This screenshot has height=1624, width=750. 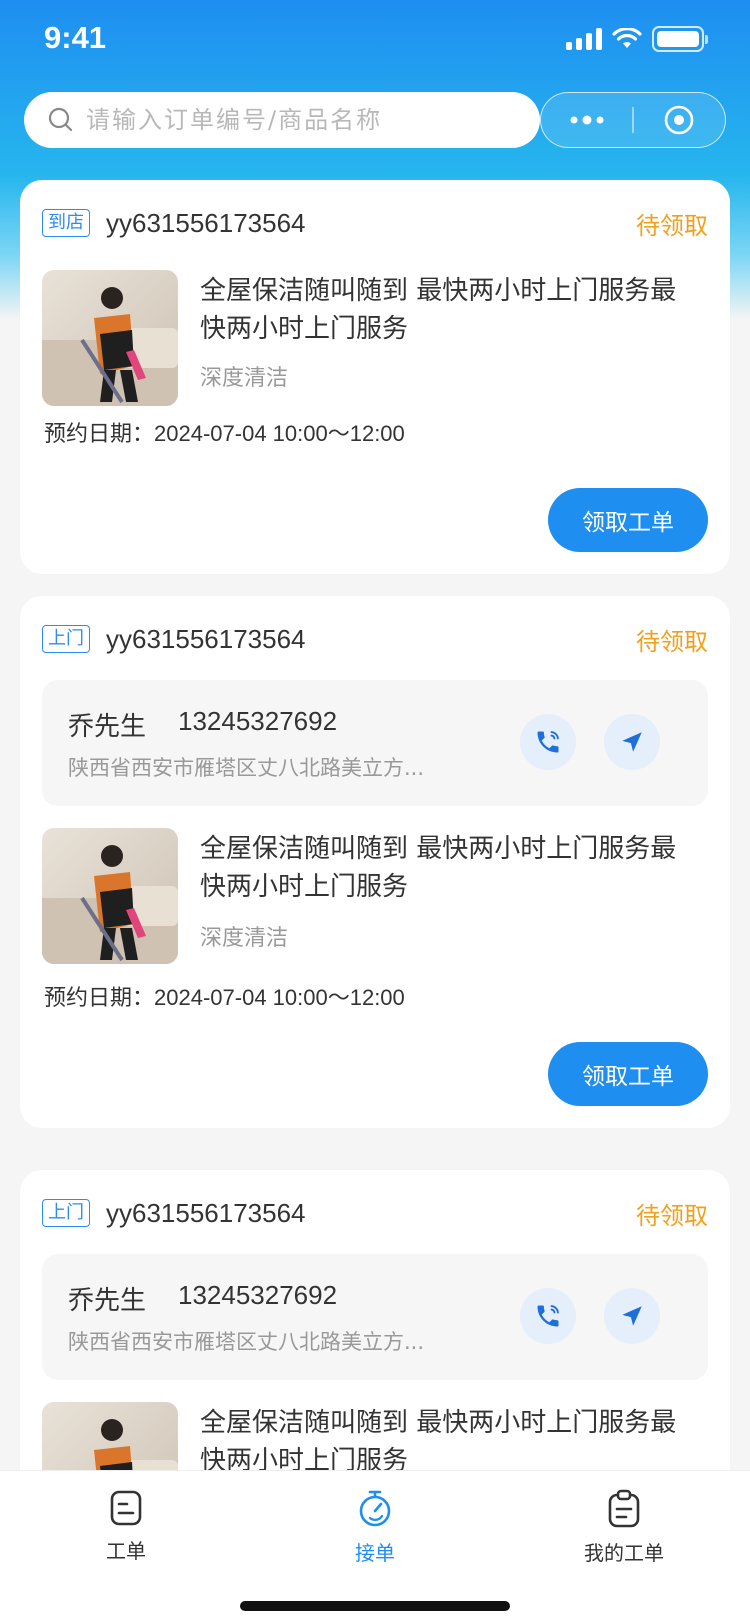 I want to click on more-dots-icon, so click(x=587, y=120).